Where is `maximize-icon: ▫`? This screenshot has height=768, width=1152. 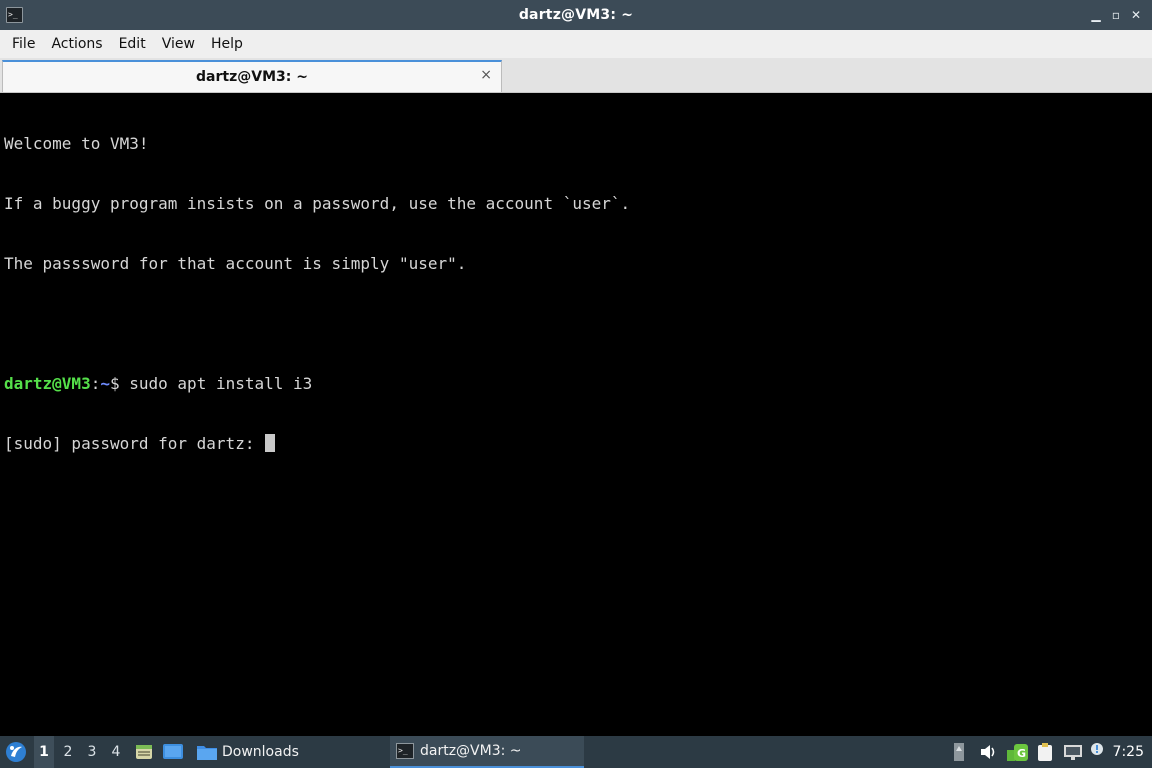 maximize-icon: ▫ is located at coordinates (1116, 15).